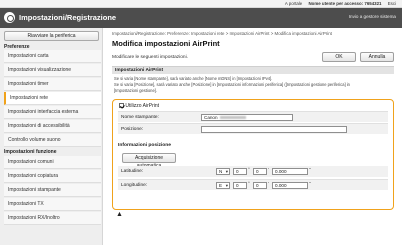 Image resolution: width=402 pixels, height=245 pixels. What do you see at coordinates (52, 162) in the screenshot?
I see `sidebar-item-common: Impostazioni comuni` at bounding box center [52, 162].